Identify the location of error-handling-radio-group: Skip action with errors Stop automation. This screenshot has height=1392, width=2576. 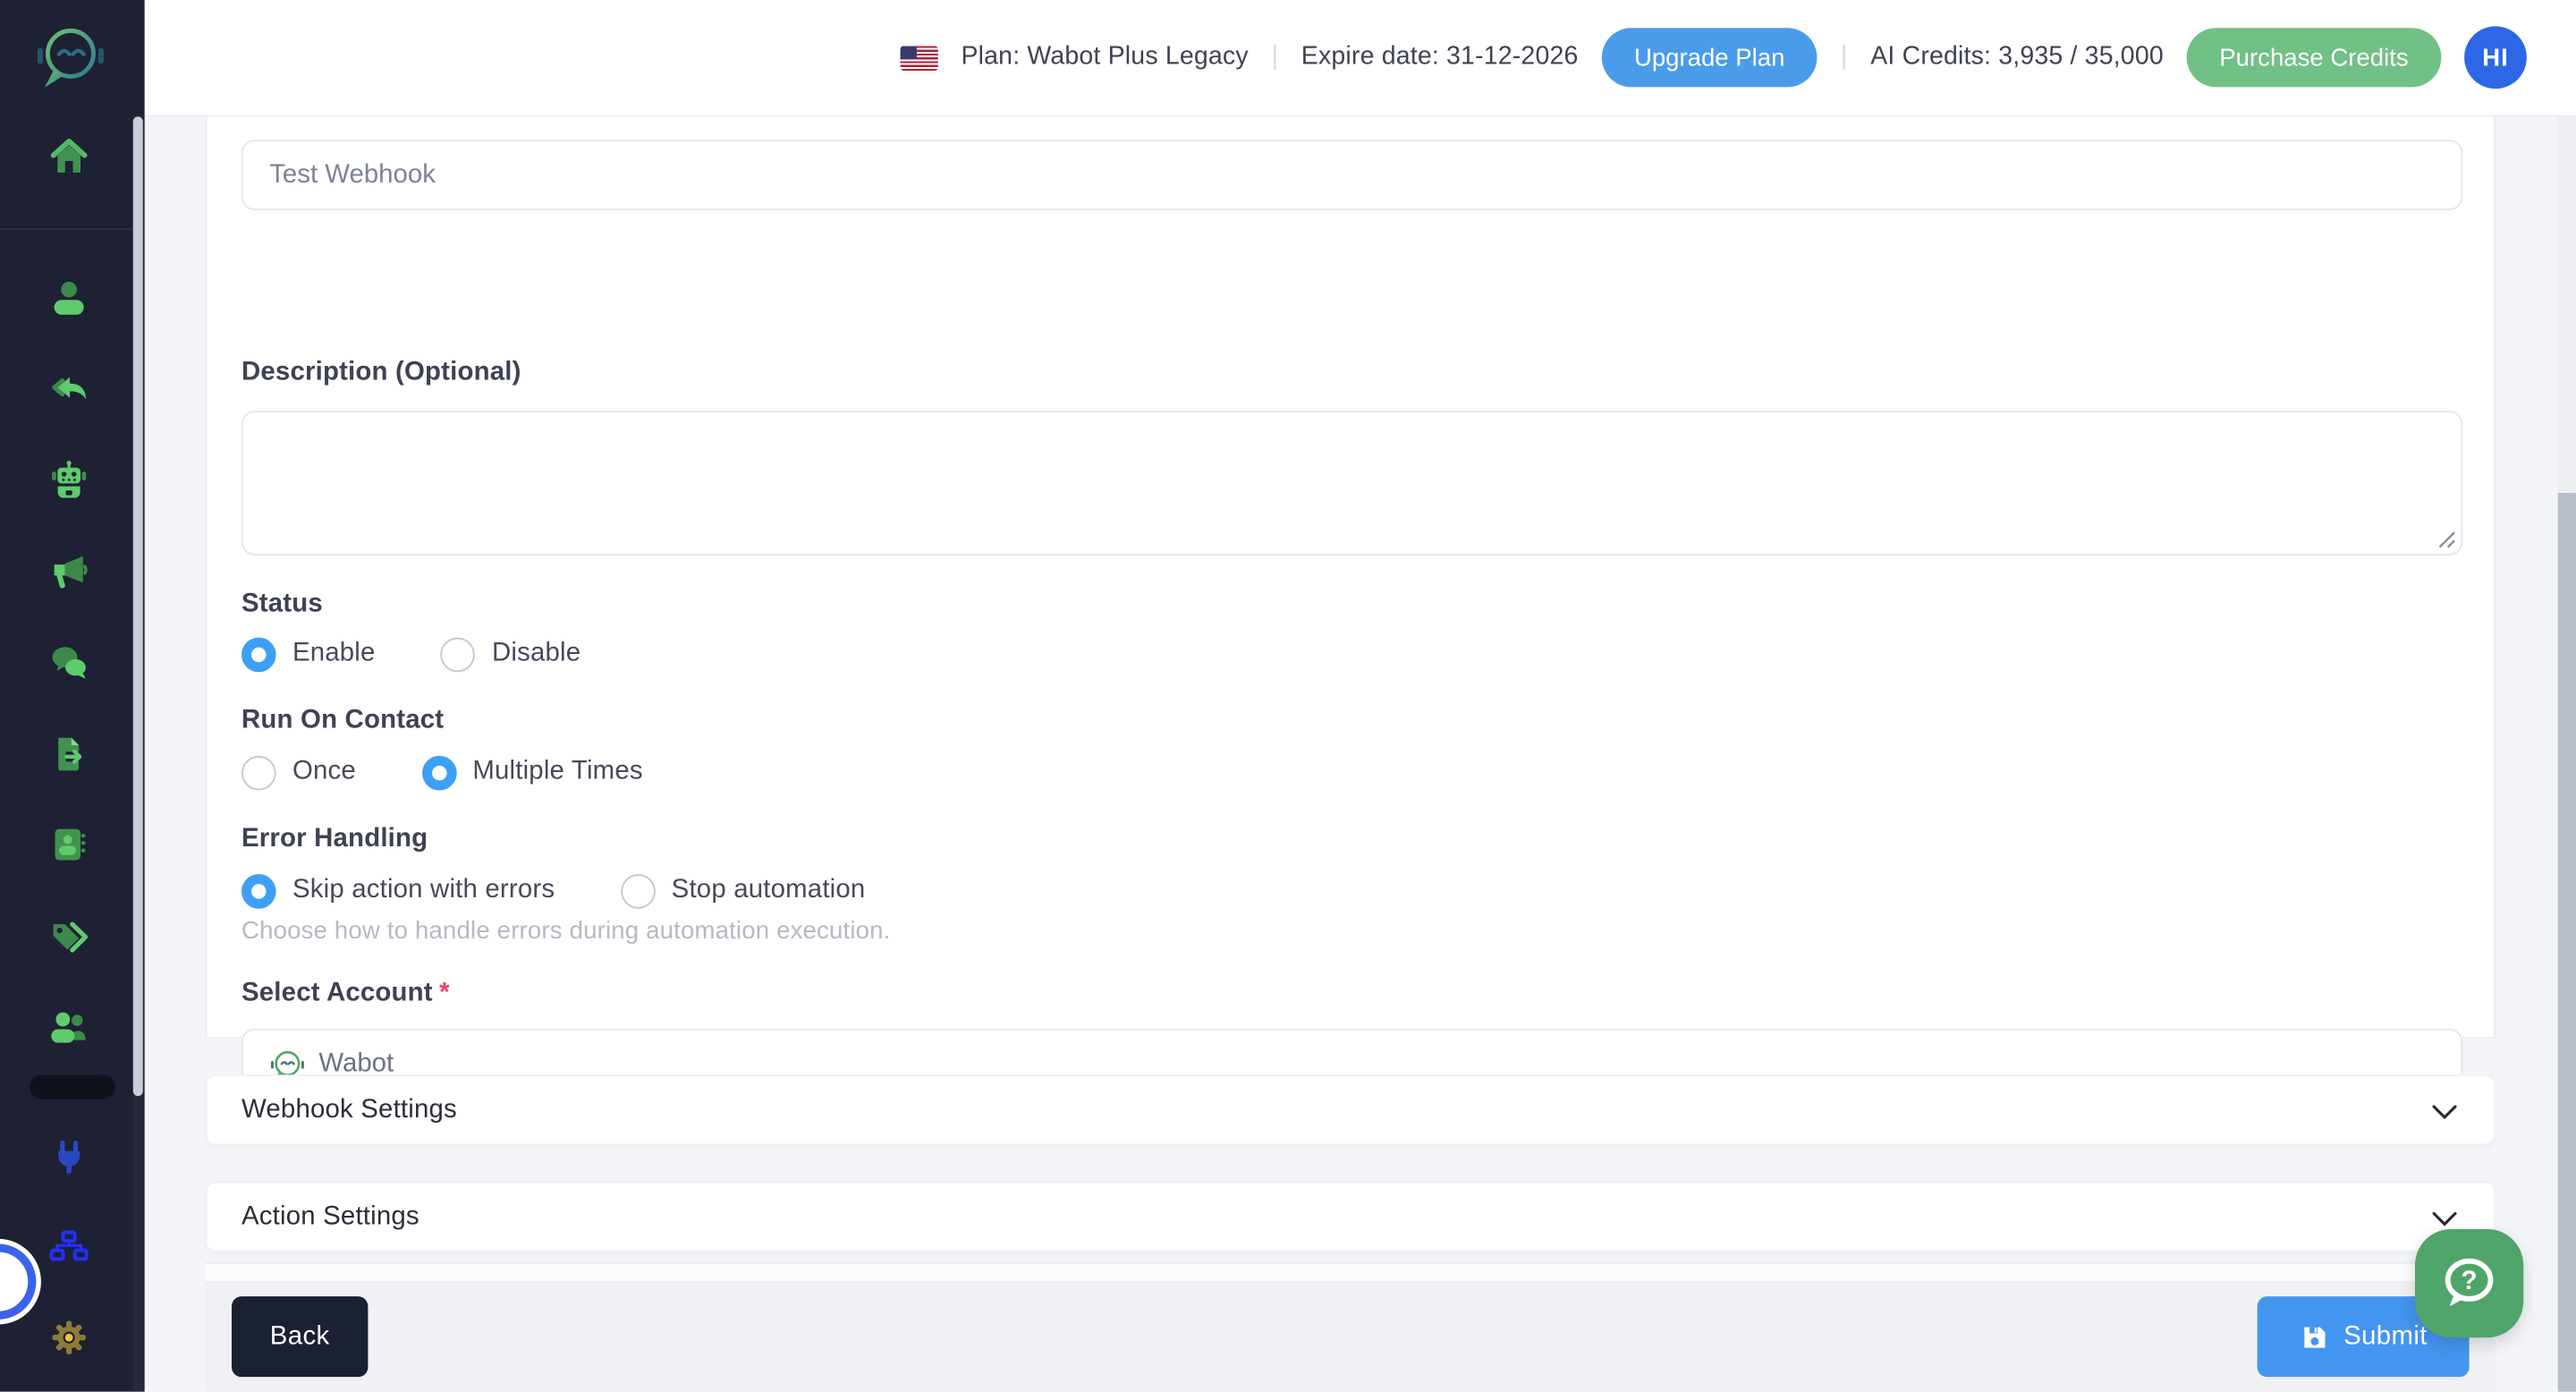
(553, 890).